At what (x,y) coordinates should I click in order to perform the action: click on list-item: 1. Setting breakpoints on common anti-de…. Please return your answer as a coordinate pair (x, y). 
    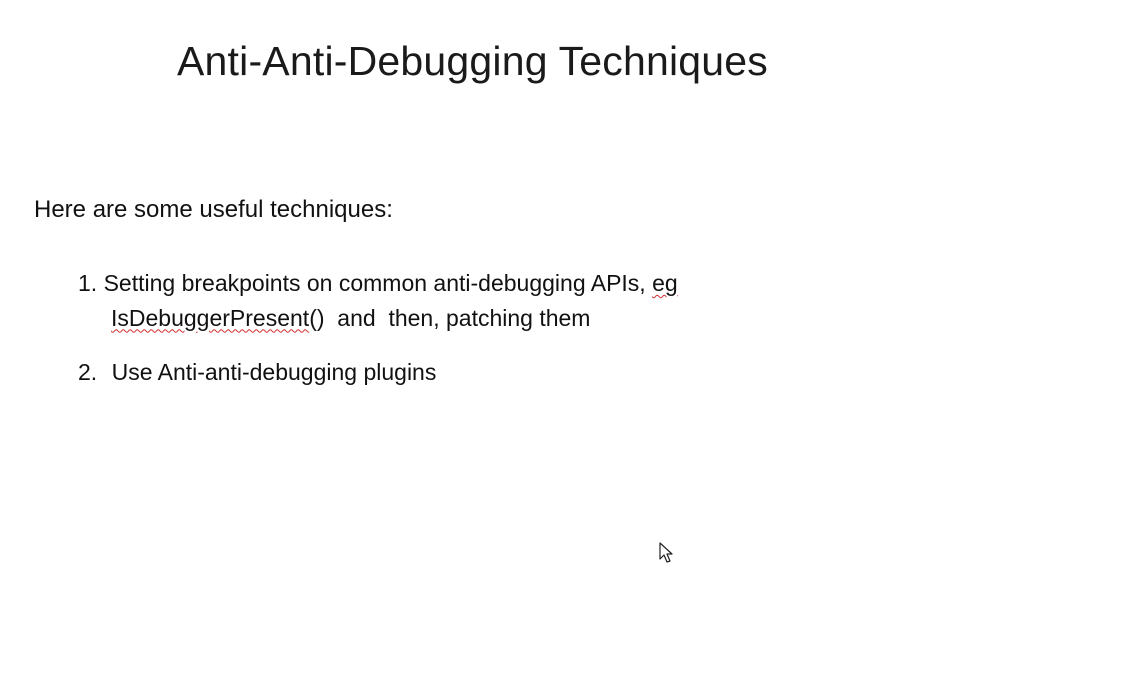
    Looking at the image, I should click on (378, 300).